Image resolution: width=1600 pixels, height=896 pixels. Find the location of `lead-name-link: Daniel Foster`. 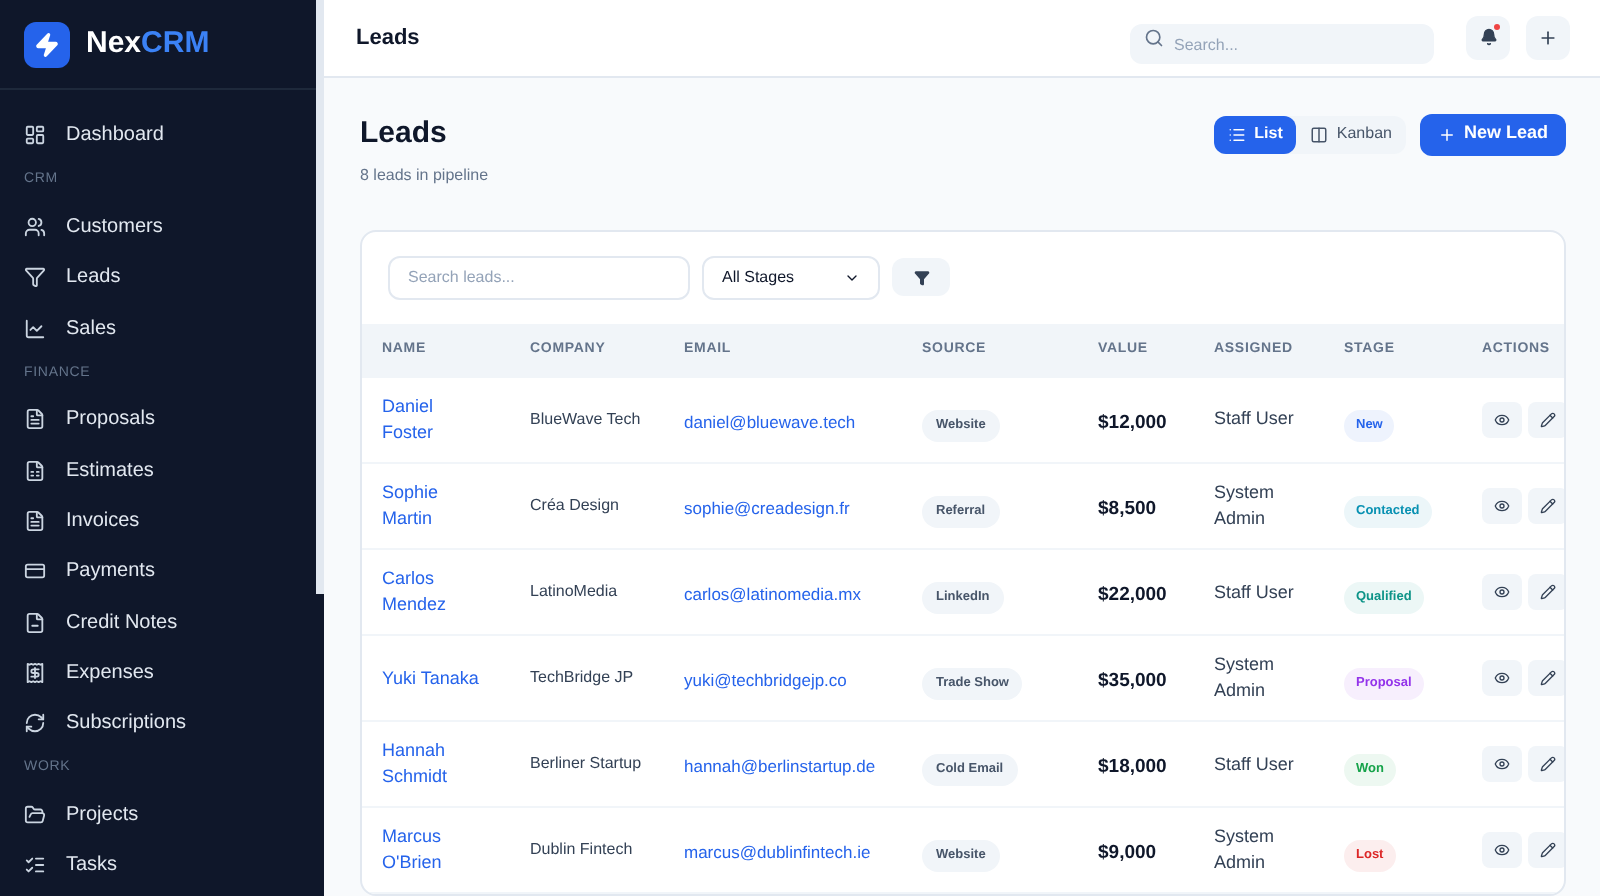

lead-name-link: Daniel Foster is located at coordinates (434, 419).